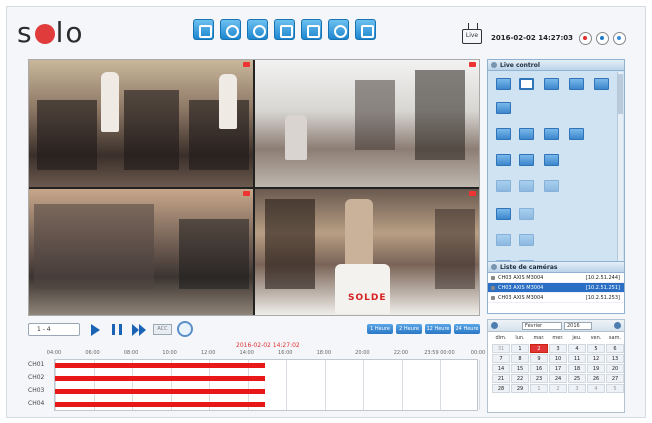 The width and height of the screenshot is (652, 423). What do you see at coordinates (117, 329) in the screenshot?
I see `pause-icon` at bounding box center [117, 329].